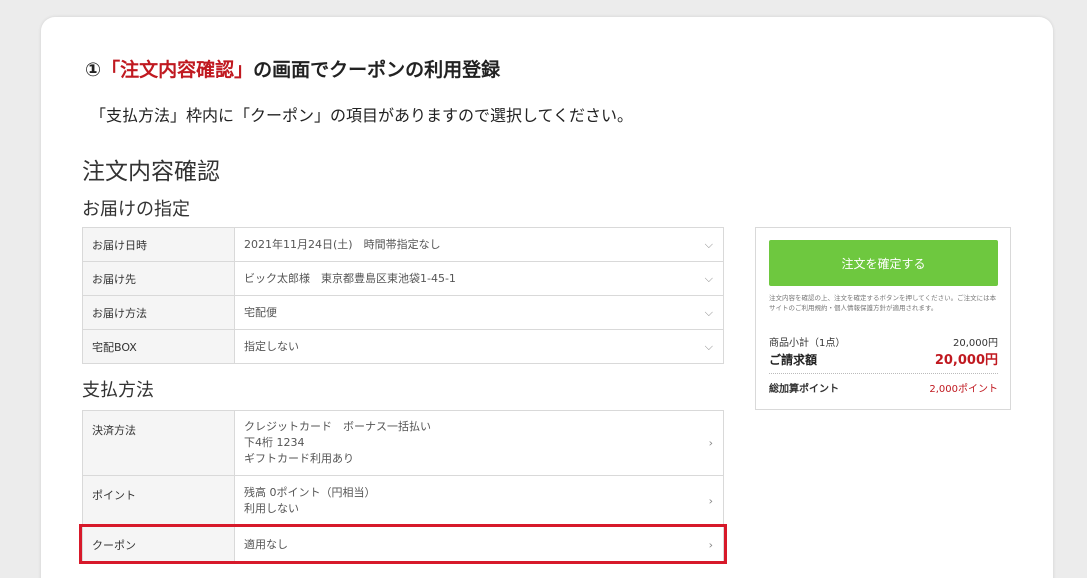  I want to click on delivery-row-address: お届け先 ビック太郎様 東京都豊島区東池袋1-45-1 ⌵, so click(403, 279).